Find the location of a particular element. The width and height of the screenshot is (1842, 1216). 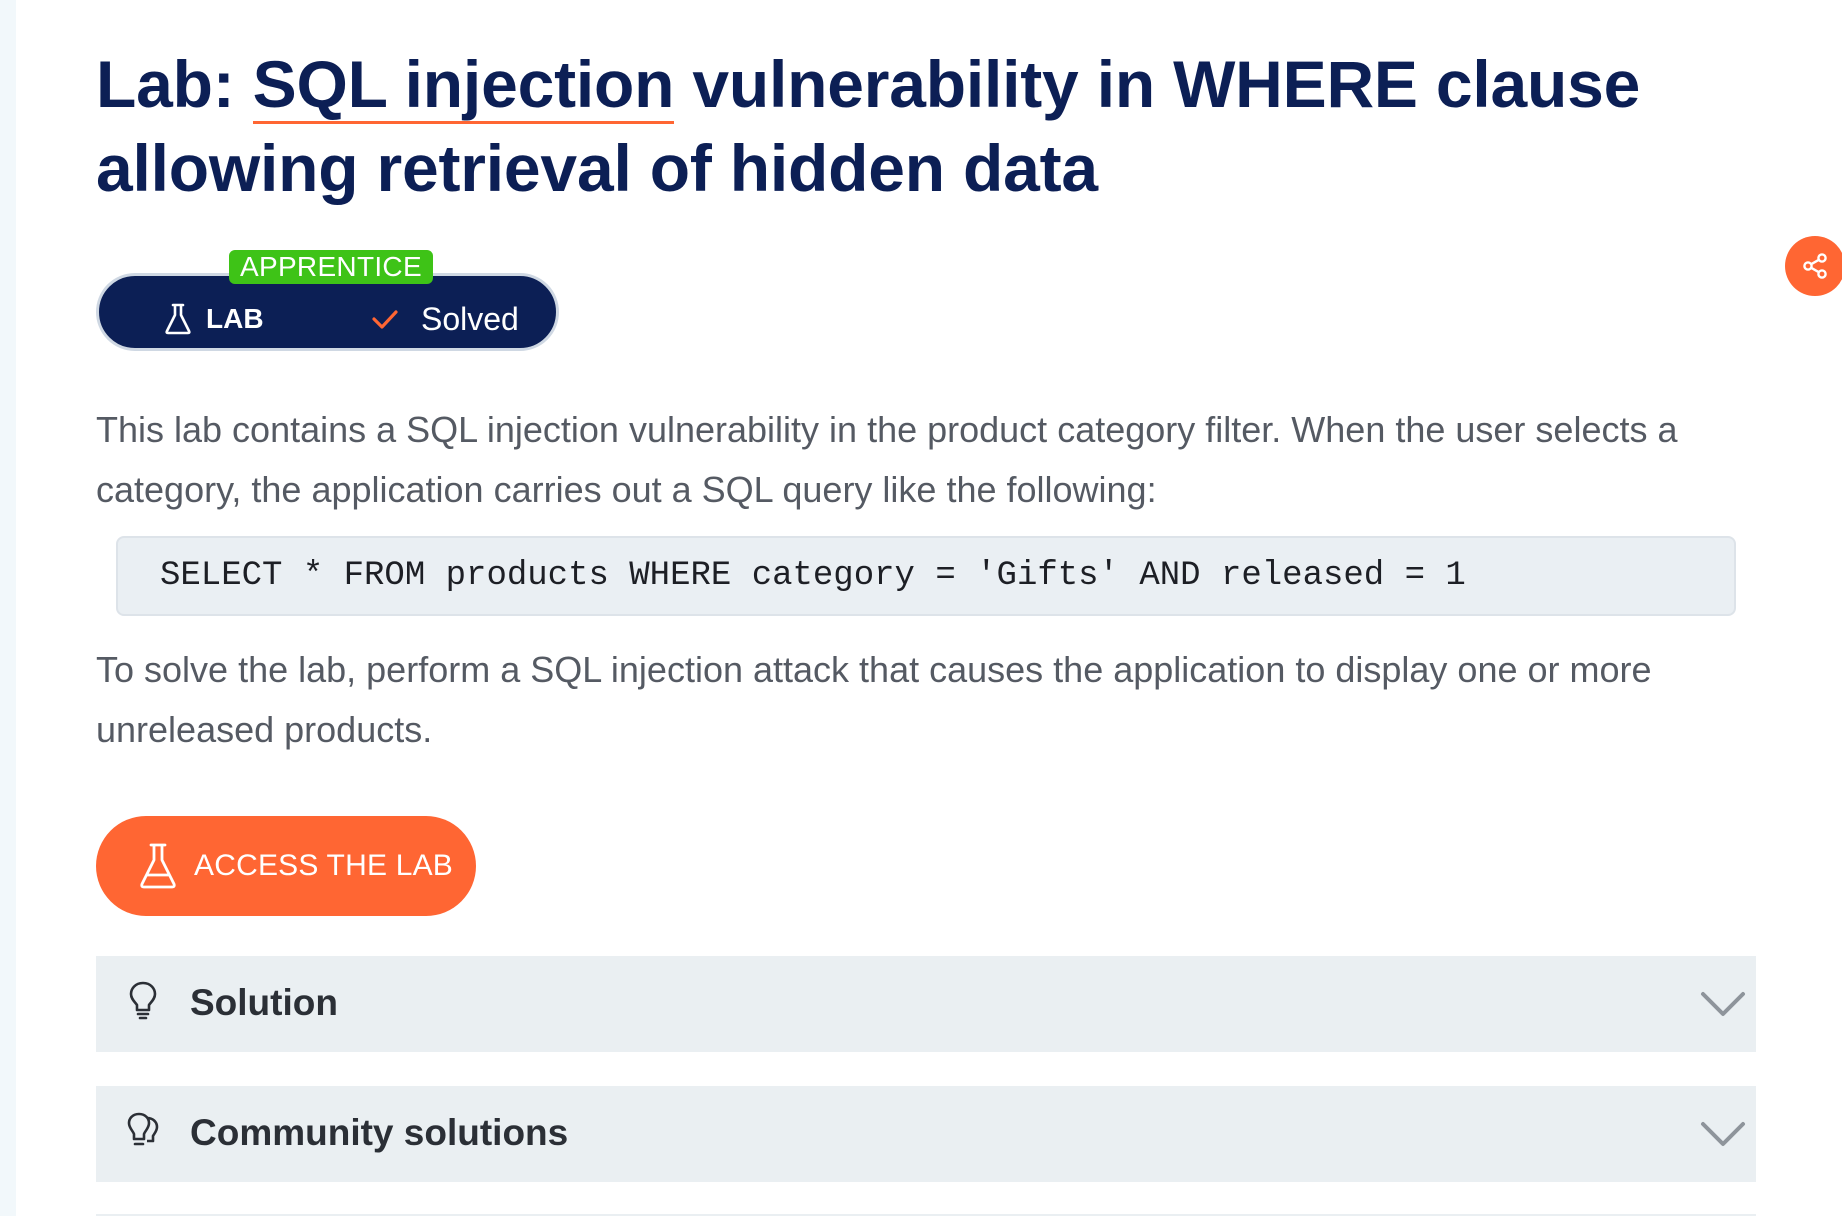

share-button is located at coordinates (1813, 266).